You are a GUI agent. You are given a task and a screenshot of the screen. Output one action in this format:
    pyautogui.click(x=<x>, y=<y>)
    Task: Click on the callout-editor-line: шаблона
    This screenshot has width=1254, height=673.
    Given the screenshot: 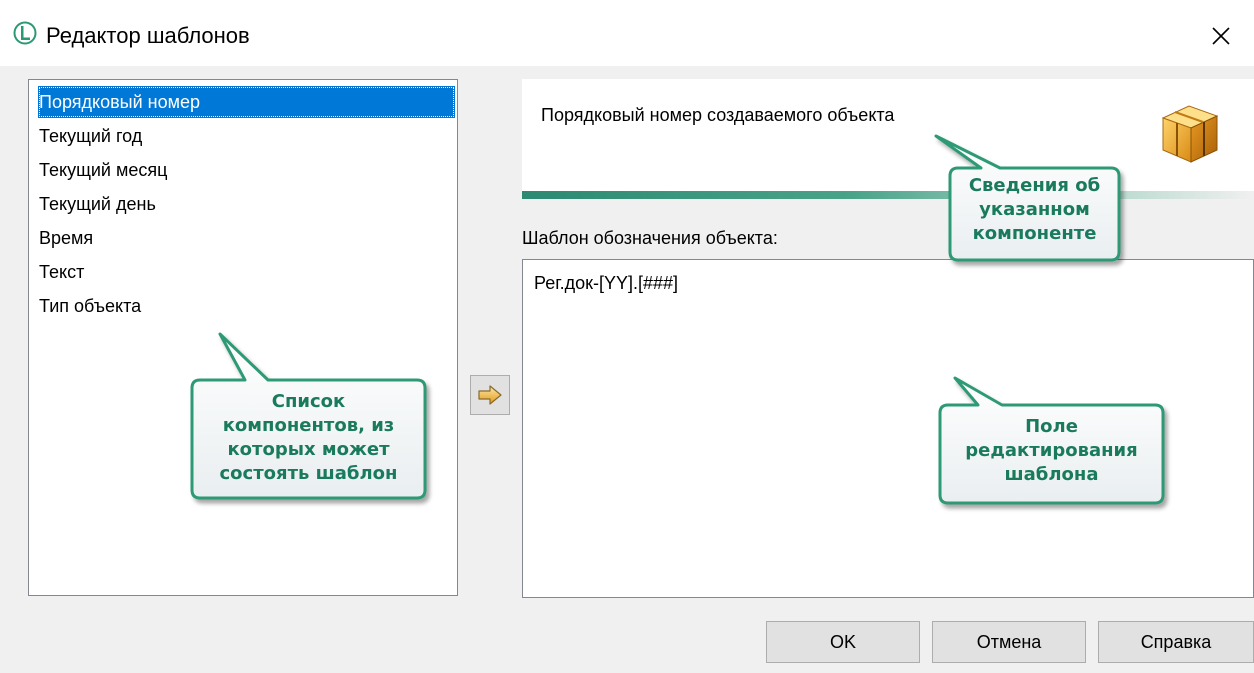 What is the action you would take?
    pyautogui.click(x=1051, y=474)
    